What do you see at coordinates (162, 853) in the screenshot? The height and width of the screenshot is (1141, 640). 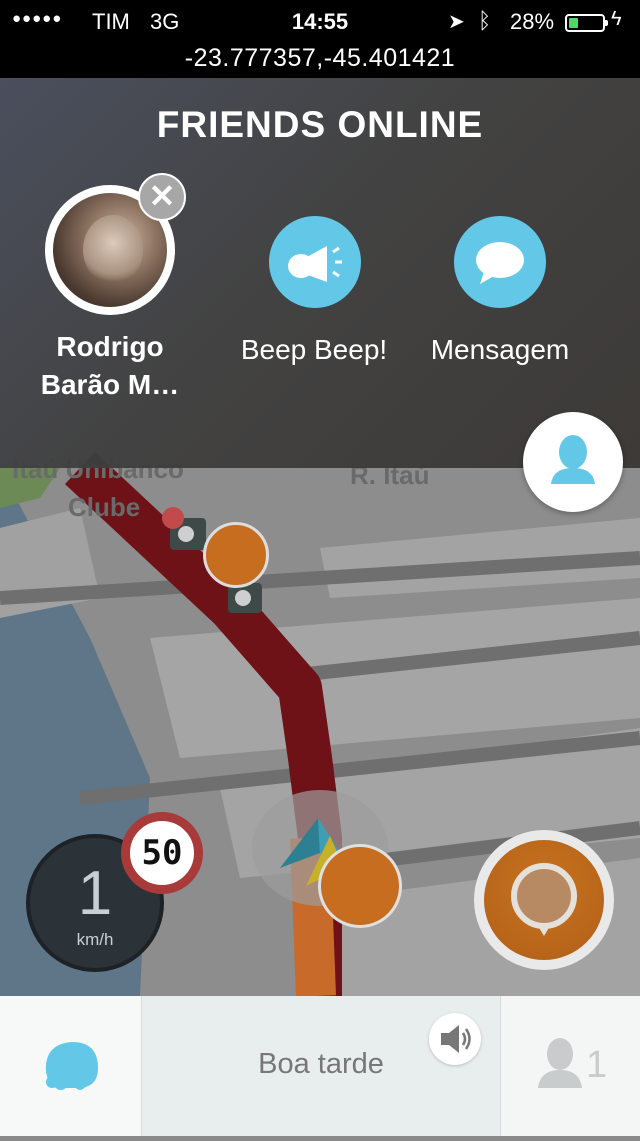 I see `speed-limit-sign: 50` at bounding box center [162, 853].